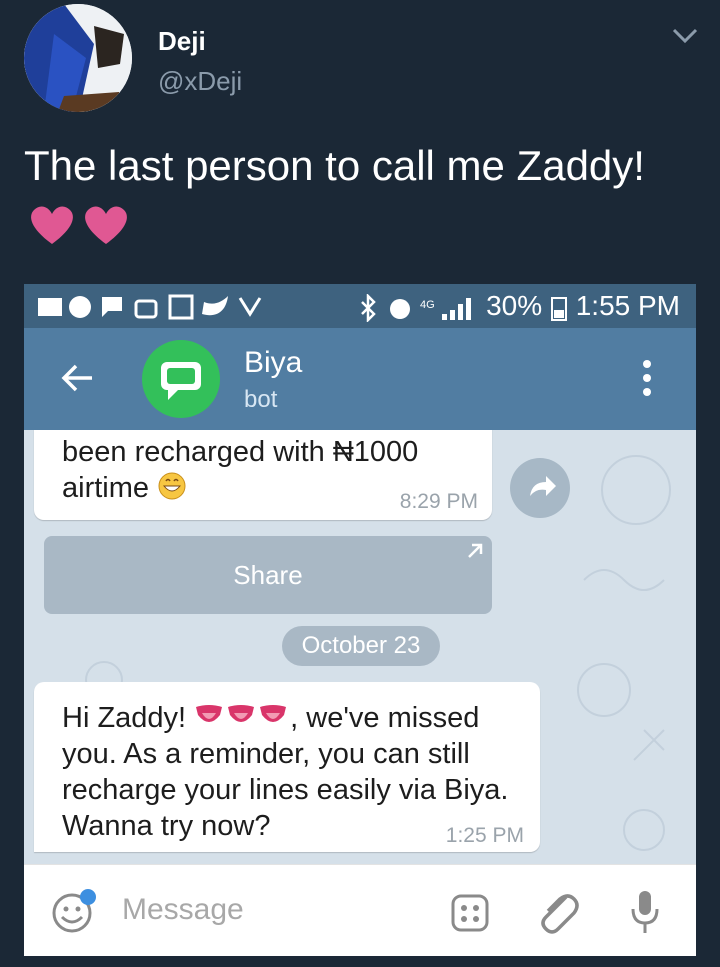 The image size is (720, 967). Describe the element at coordinates (446, 308) in the screenshot. I see `signal-icon: 4G` at that location.